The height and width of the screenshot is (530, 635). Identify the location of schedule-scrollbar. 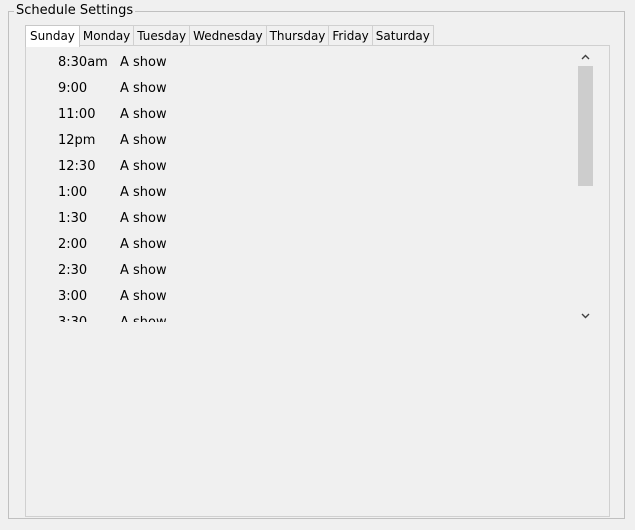
(585, 186).